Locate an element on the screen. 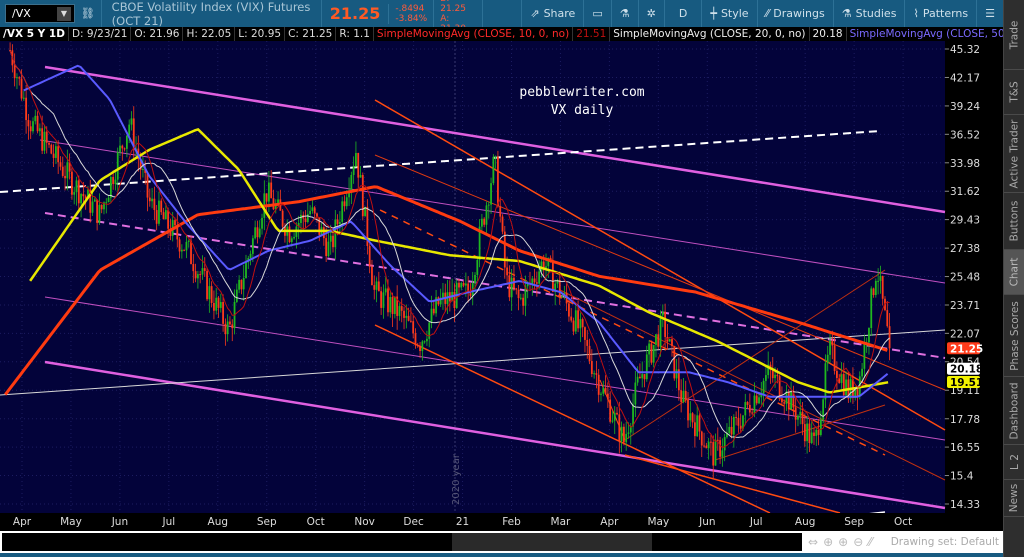  ohlc-open: O: 21.96 is located at coordinates (157, 34).